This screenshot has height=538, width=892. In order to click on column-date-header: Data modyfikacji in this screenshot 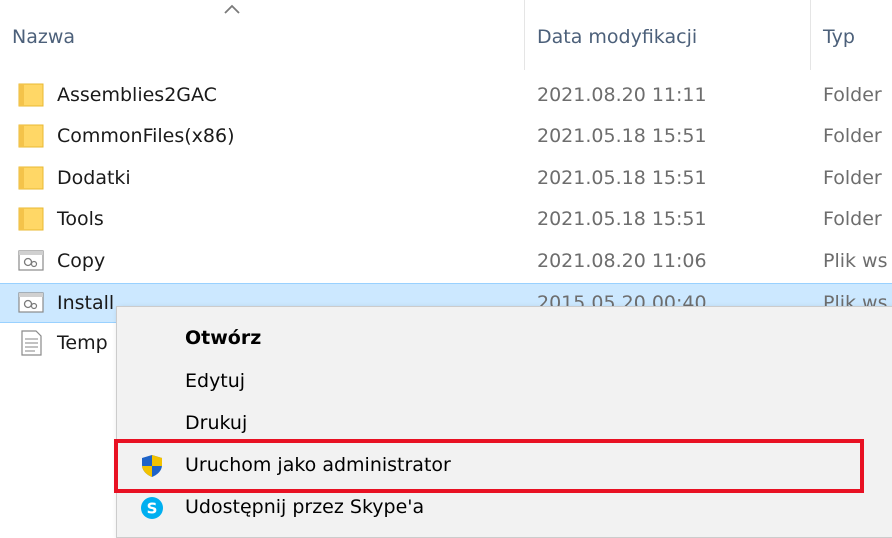, I will do `click(617, 37)`.